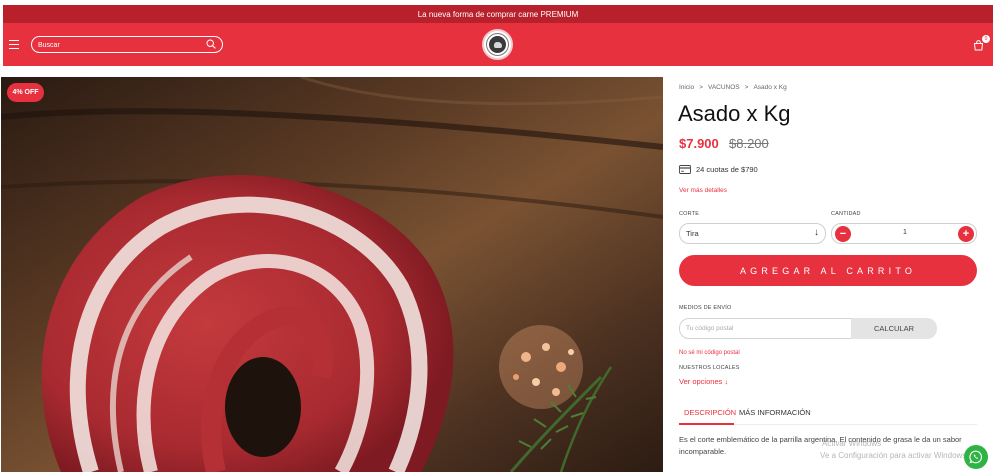  Describe the element at coordinates (846, 214) in the screenshot. I see `quantity-label: CANTIDAD` at that location.